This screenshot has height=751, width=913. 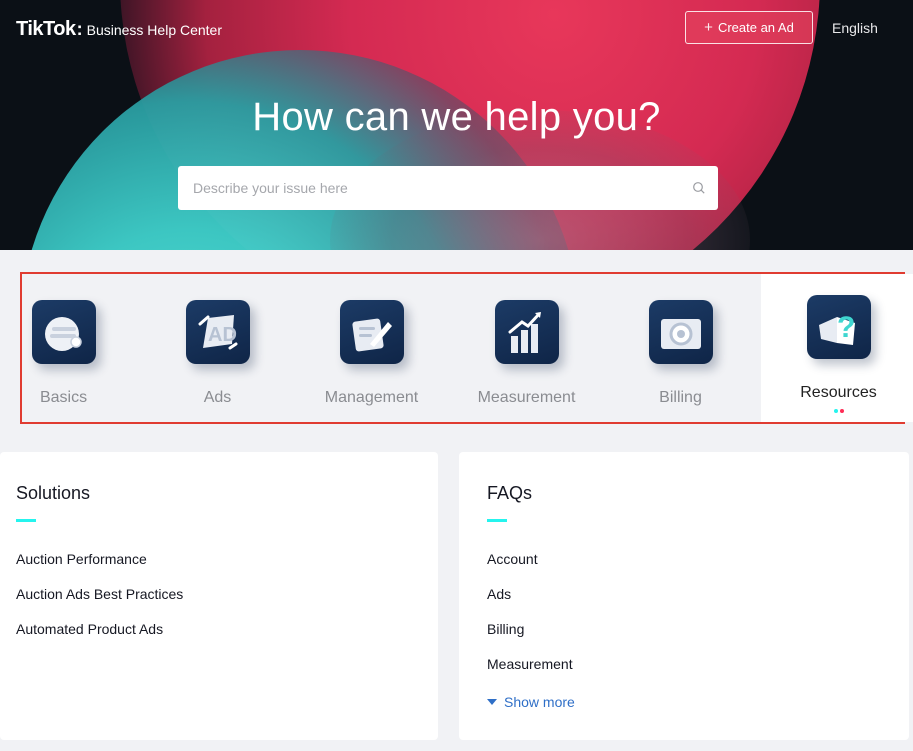 I want to click on language-selector: English, so click(x=855, y=28).